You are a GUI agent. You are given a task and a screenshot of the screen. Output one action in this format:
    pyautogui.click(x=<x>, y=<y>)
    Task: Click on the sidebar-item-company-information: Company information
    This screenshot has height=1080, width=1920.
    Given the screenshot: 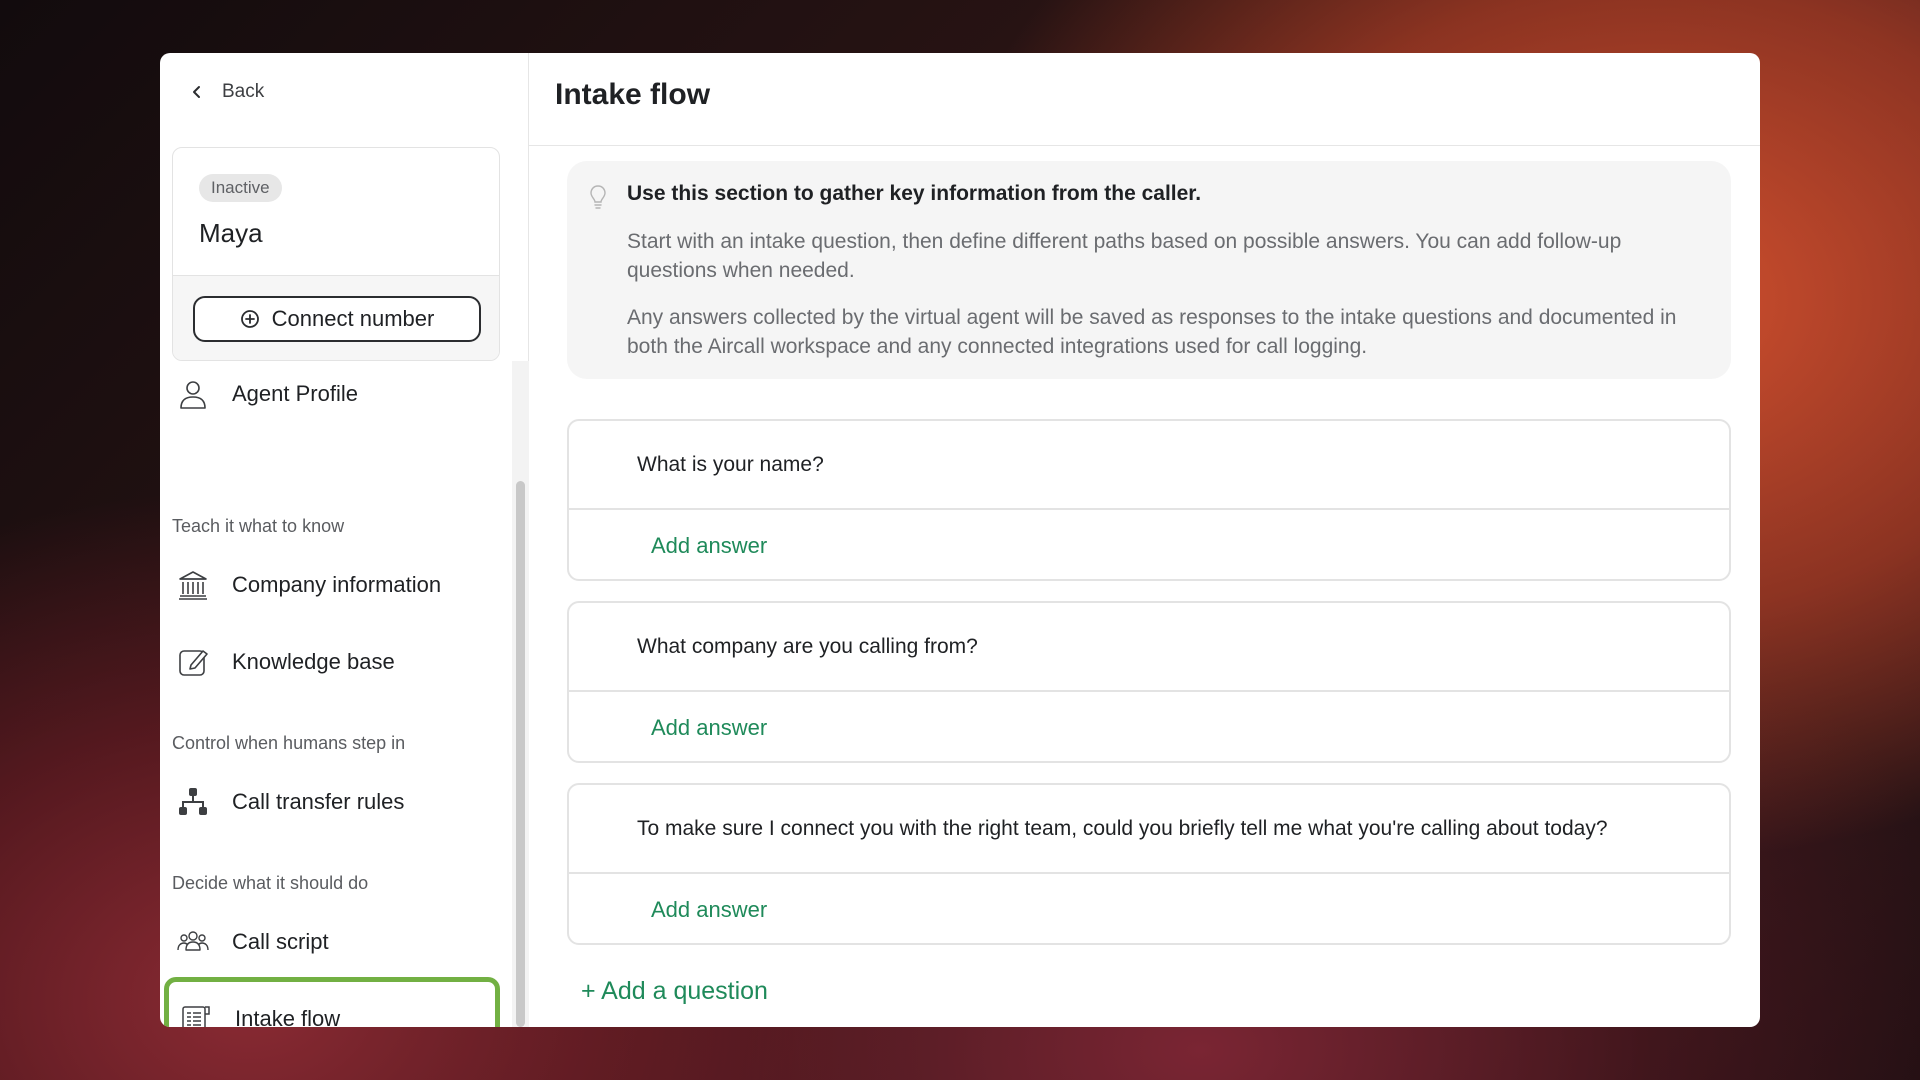 What is the action you would take?
    pyautogui.click(x=332, y=585)
    